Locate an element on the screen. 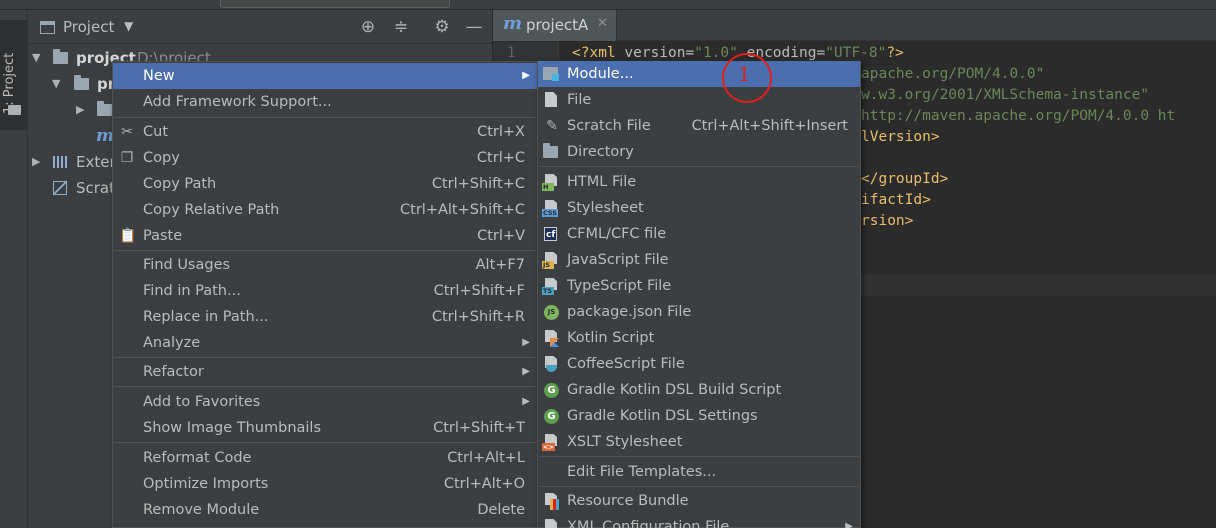  menu-item-shortcut: Ctrl+V is located at coordinates (501, 236).